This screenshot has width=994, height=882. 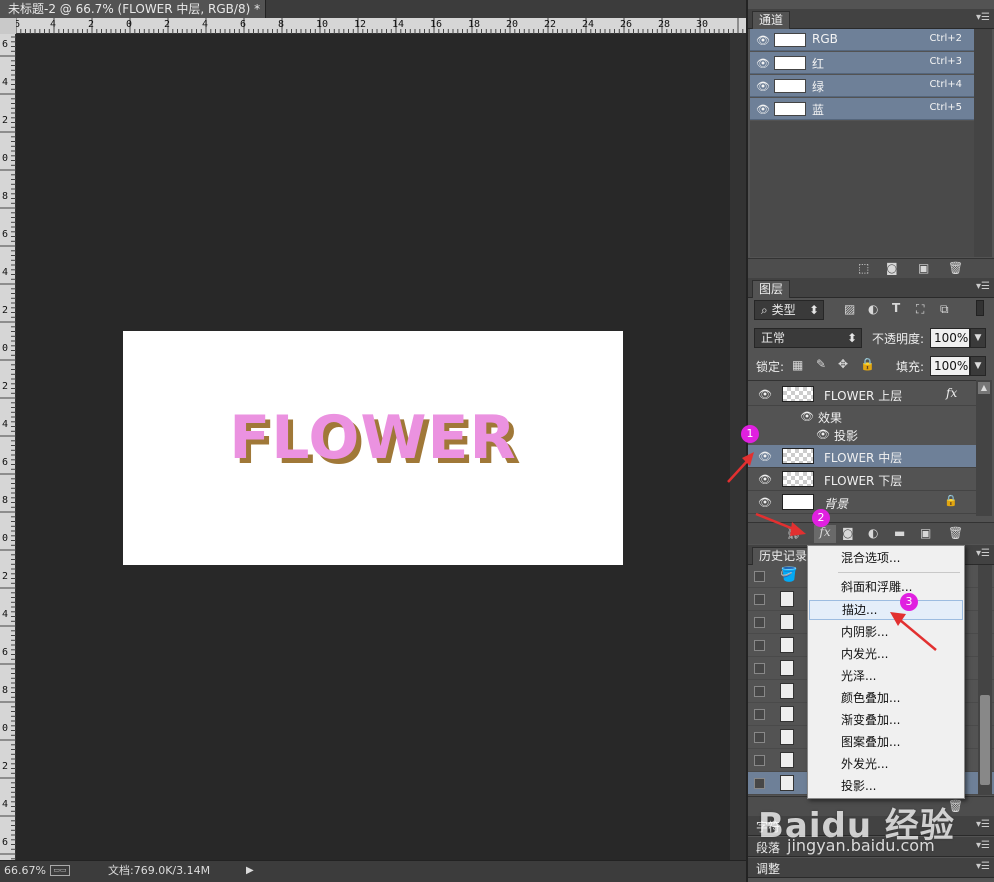 I want to click on tab-adjustments: 调整, so click(x=768, y=868).